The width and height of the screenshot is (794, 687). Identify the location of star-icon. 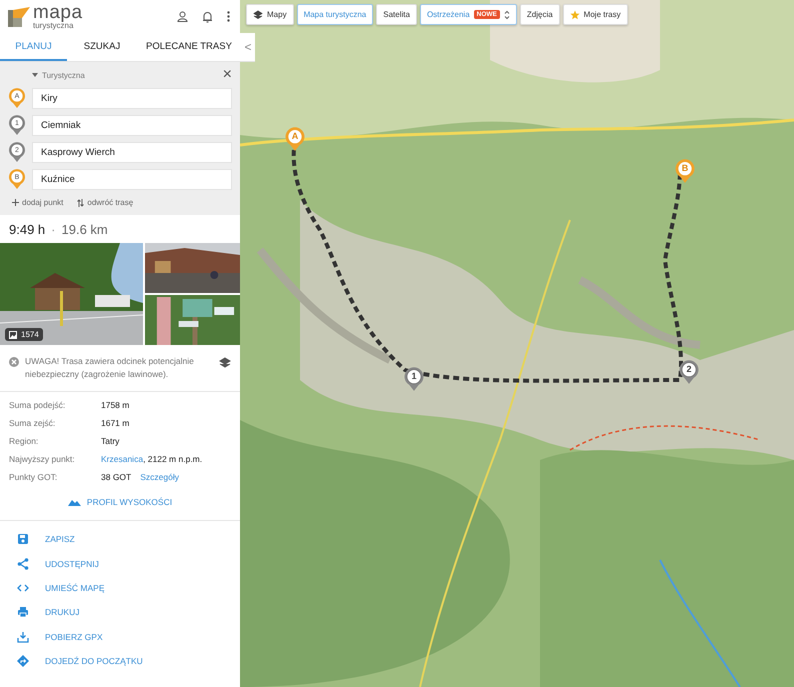
(575, 15).